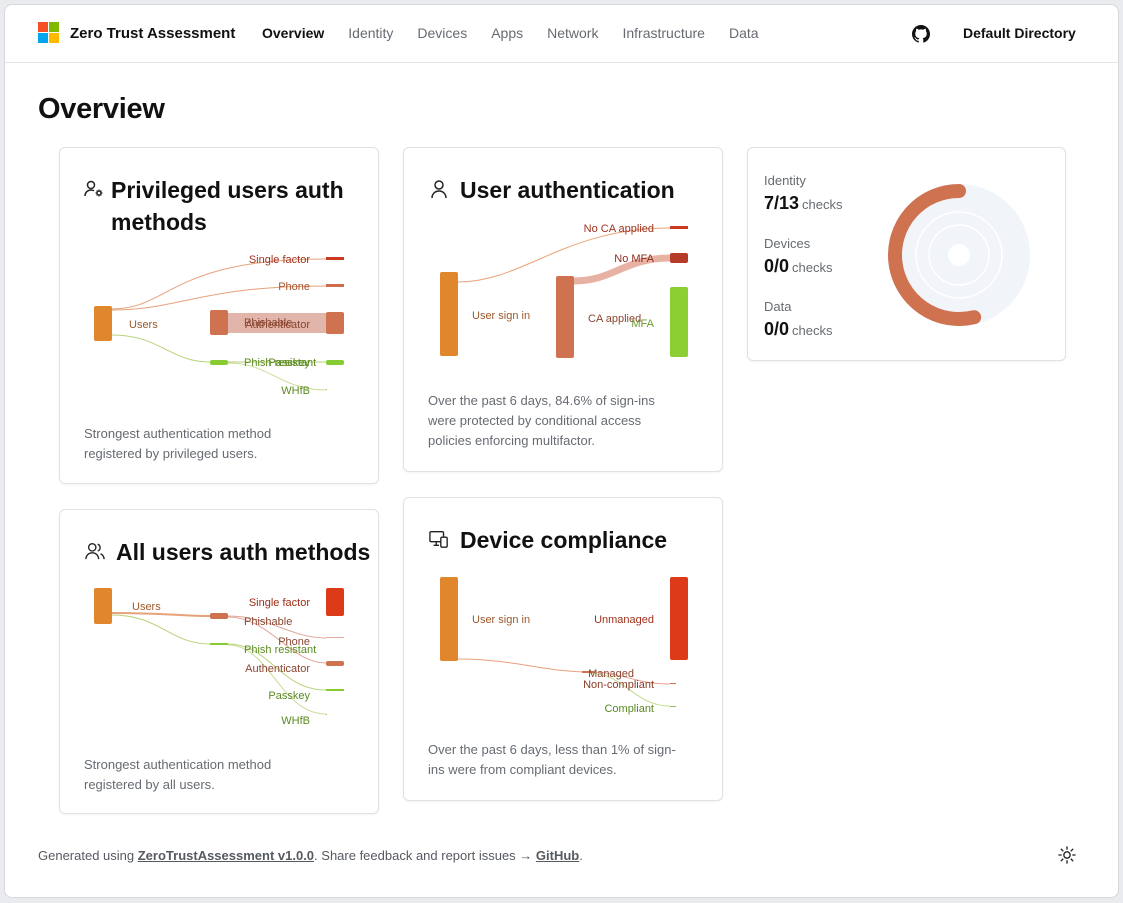 The width and height of the screenshot is (1123, 903). I want to click on data-stat-label: Data, so click(778, 306).